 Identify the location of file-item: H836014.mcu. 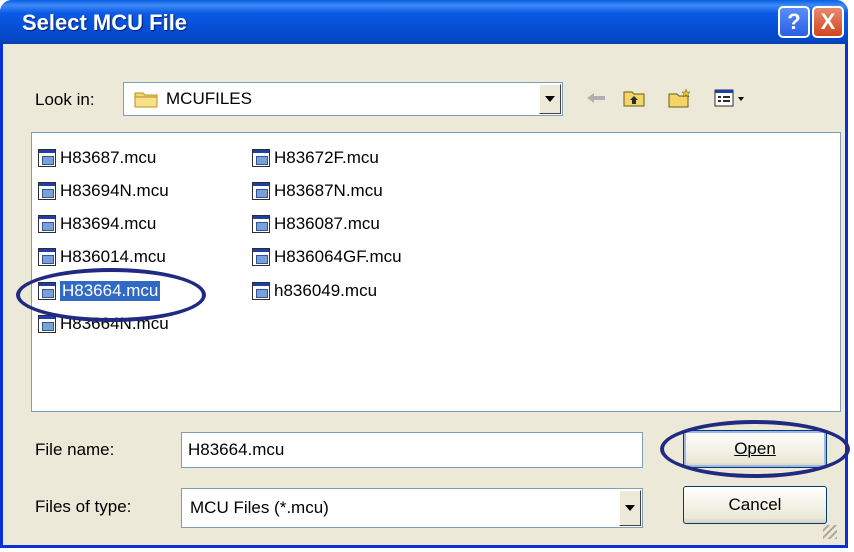
(102, 257).